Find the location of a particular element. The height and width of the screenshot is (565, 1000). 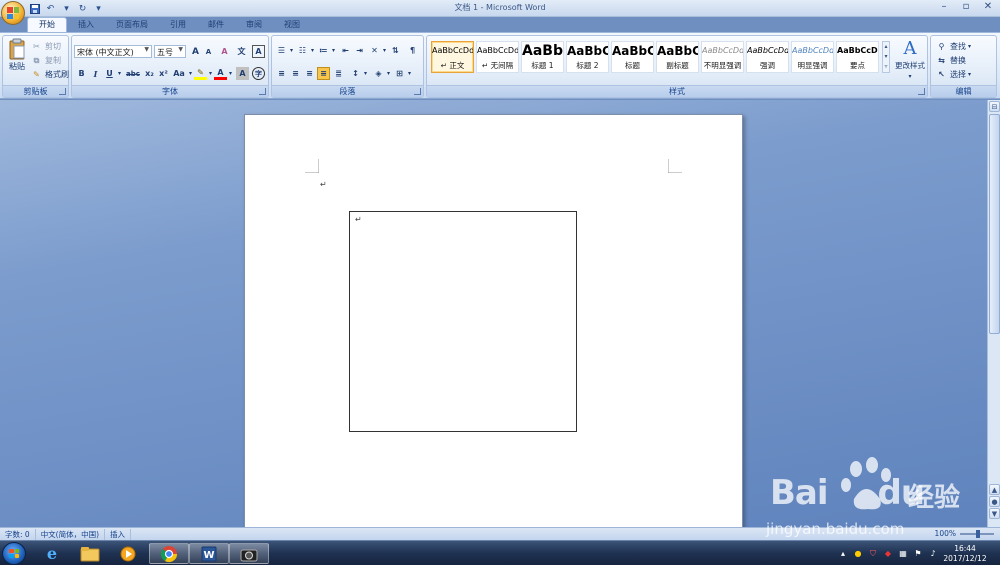

qq-icon: ● is located at coordinates (858, 554).